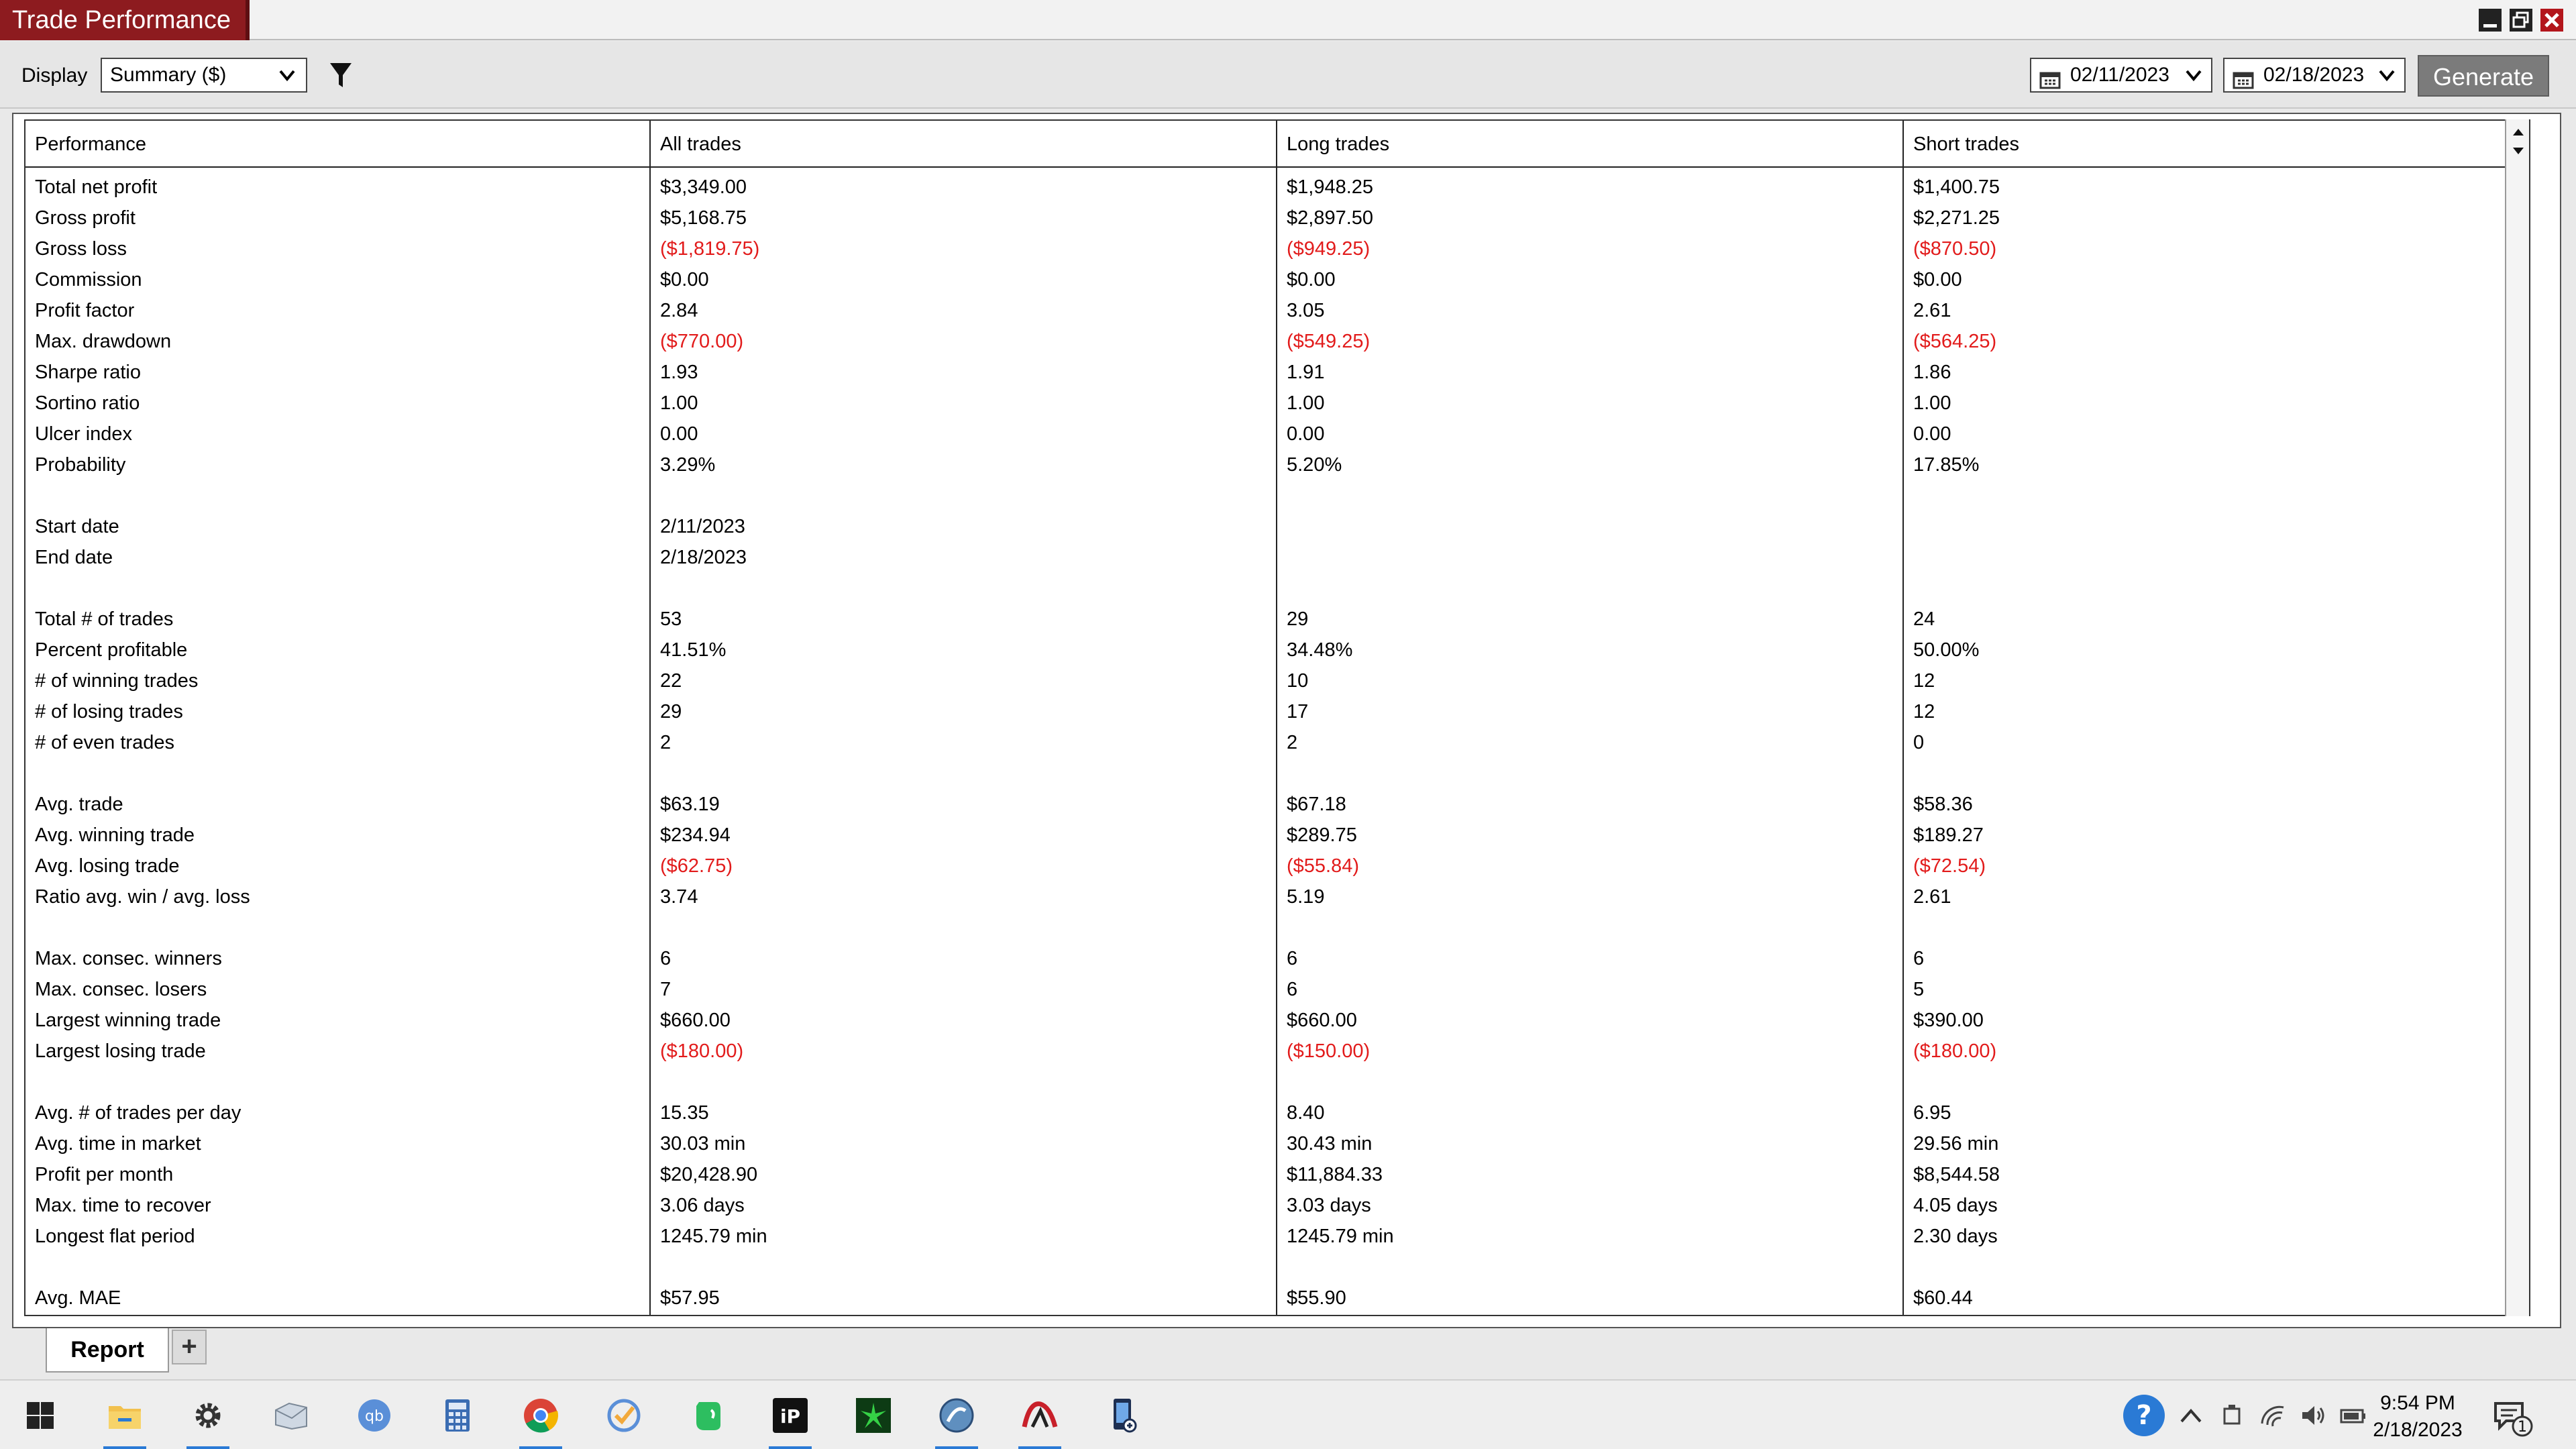 The height and width of the screenshot is (1449, 2576). I want to click on svg-text: iP, so click(790, 1416).